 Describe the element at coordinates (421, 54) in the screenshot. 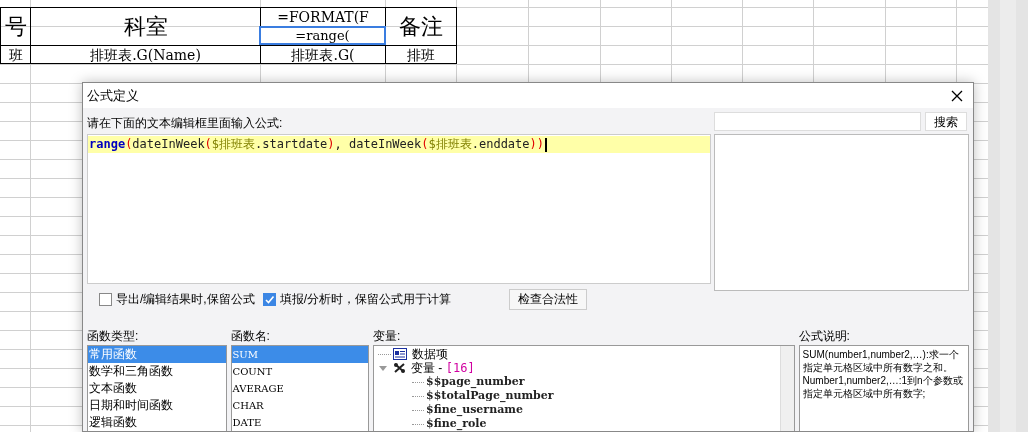

I see `table-cell: 排班` at that location.